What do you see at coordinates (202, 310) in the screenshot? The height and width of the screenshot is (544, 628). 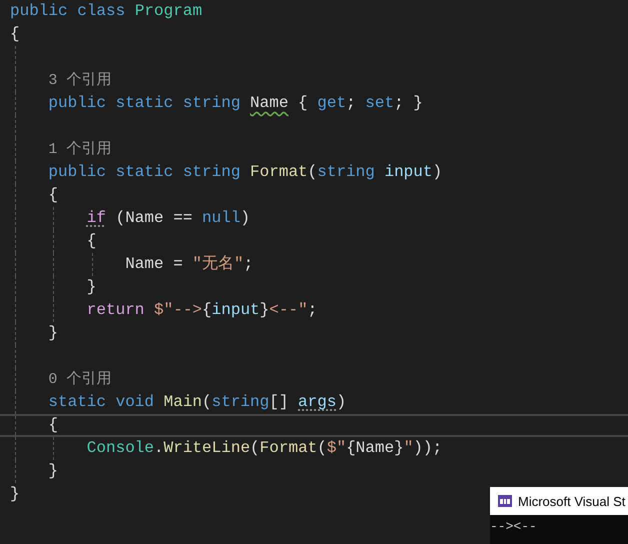 I see `code-line: return $"-->{input}<--";` at bounding box center [202, 310].